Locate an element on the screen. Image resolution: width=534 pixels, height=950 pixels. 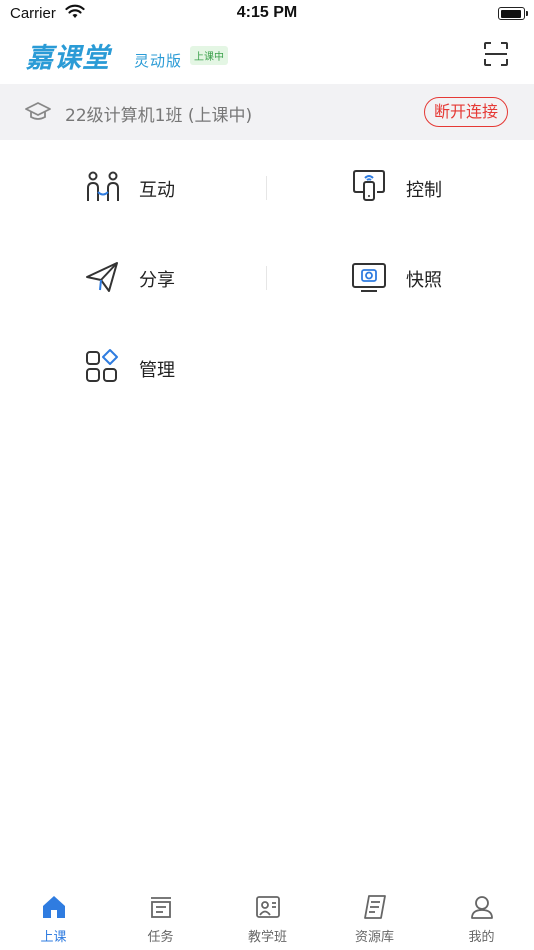
status-time: 4:15 PM is located at coordinates (267, 12).